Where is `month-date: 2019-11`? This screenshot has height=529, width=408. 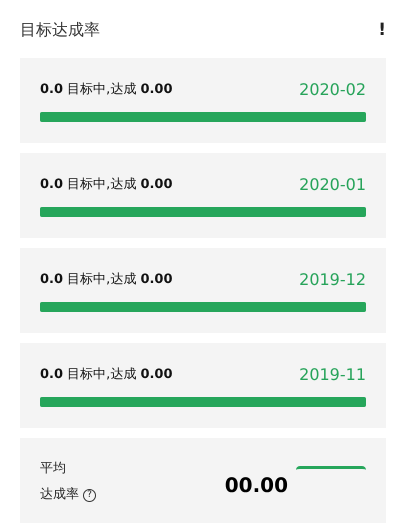 month-date: 2019-11 is located at coordinates (332, 375).